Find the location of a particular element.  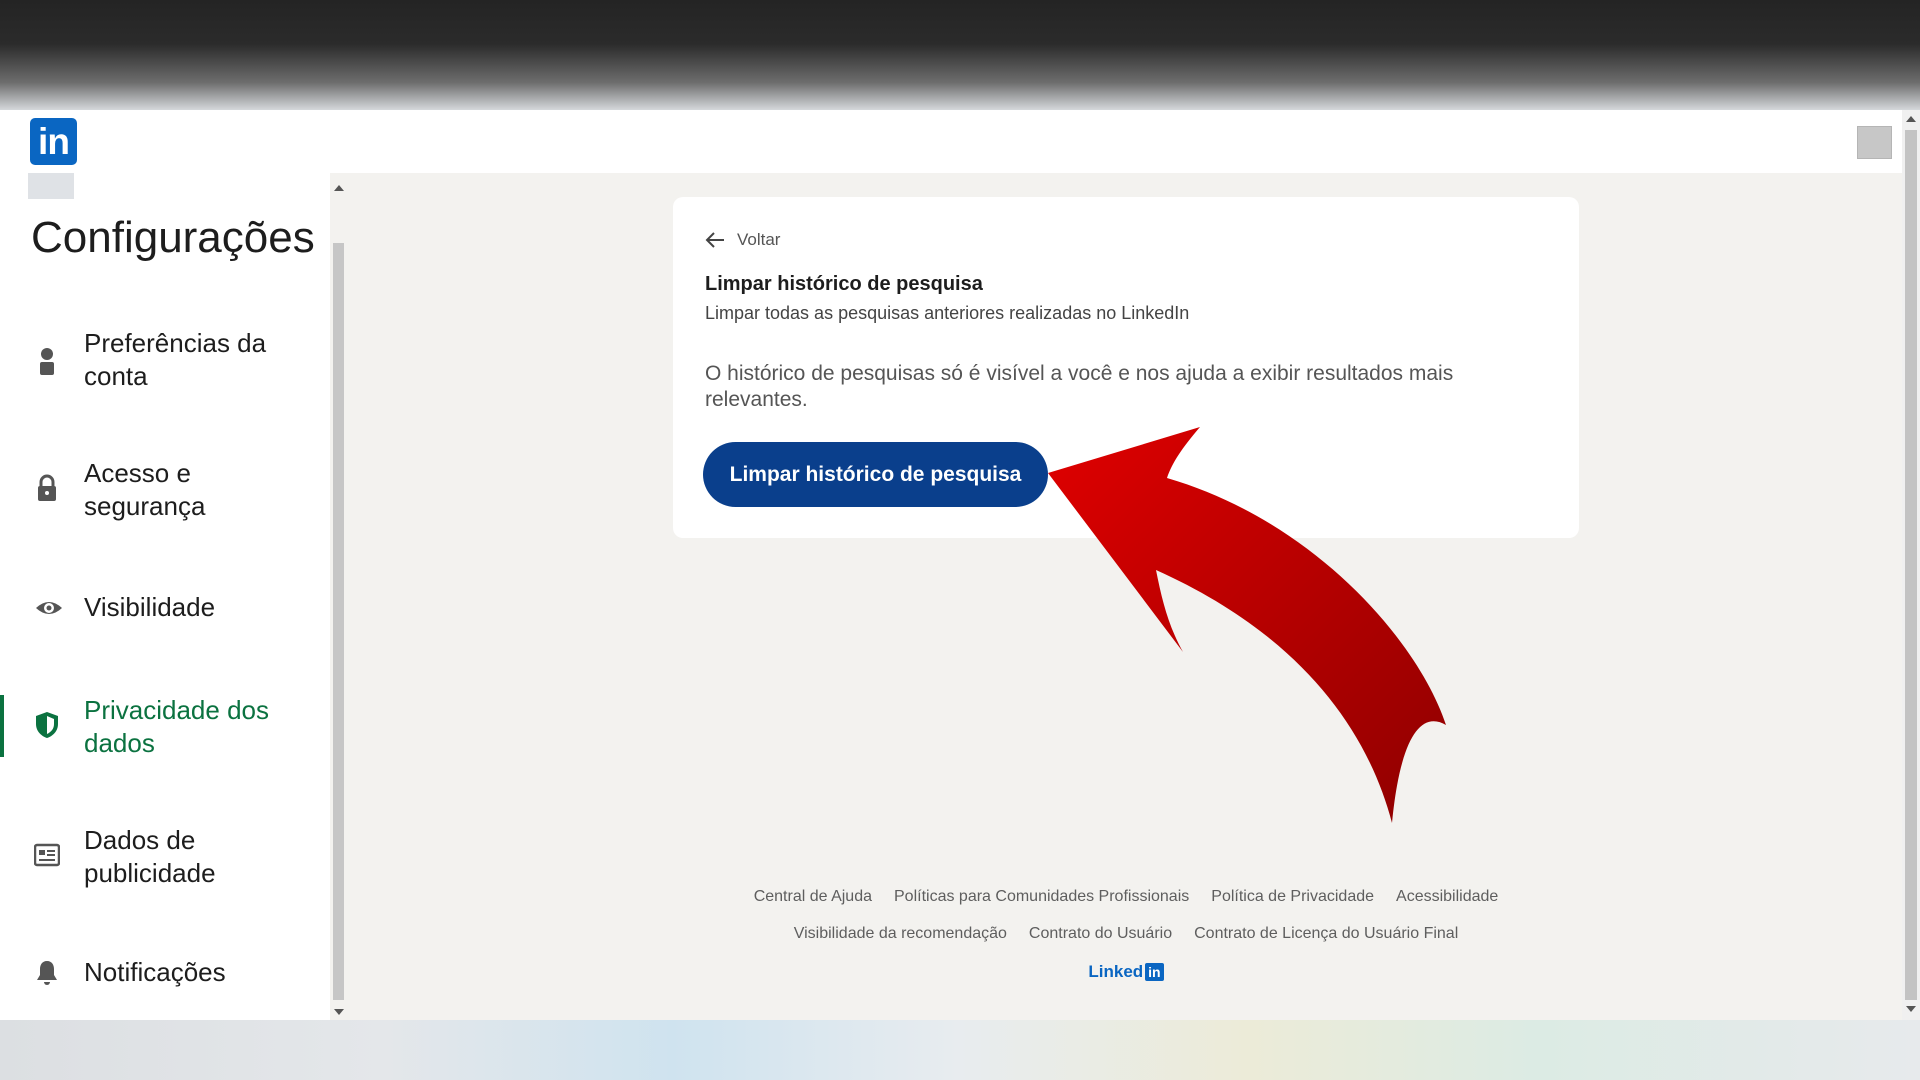

desktop-background-bottom is located at coordinates (960, 1050).